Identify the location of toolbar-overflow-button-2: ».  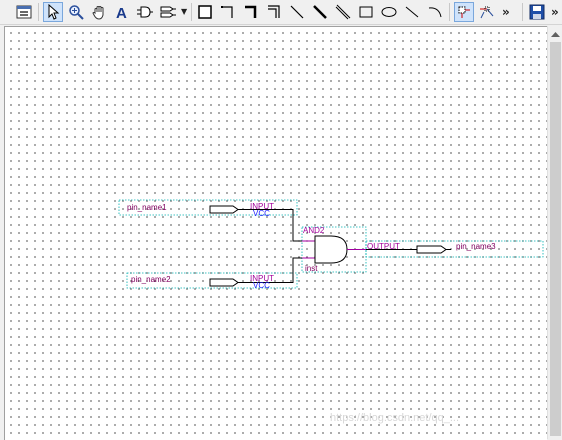
(555, 12).